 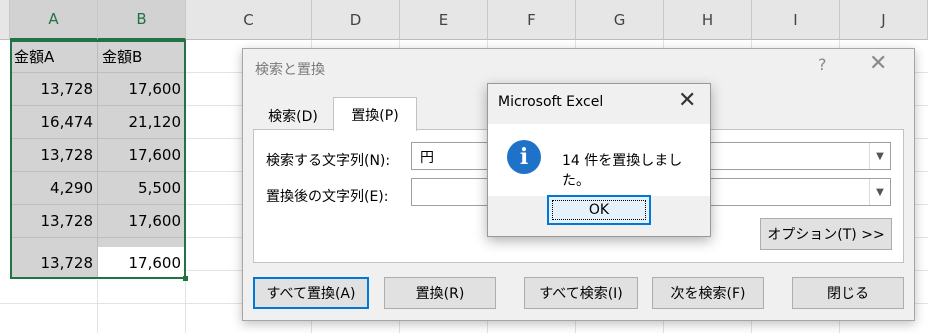 I want to click on find-all-button: すべて検索(I), so click(x=581, y=293).